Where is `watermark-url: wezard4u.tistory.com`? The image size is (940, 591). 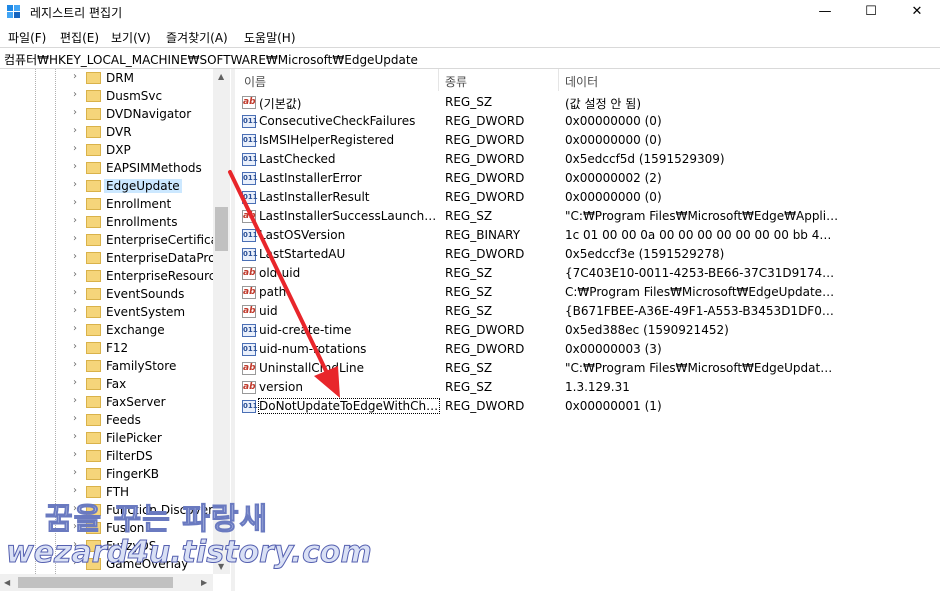
watermark-url: wezard4u.tistory.com is located at coordinates (189, 553).